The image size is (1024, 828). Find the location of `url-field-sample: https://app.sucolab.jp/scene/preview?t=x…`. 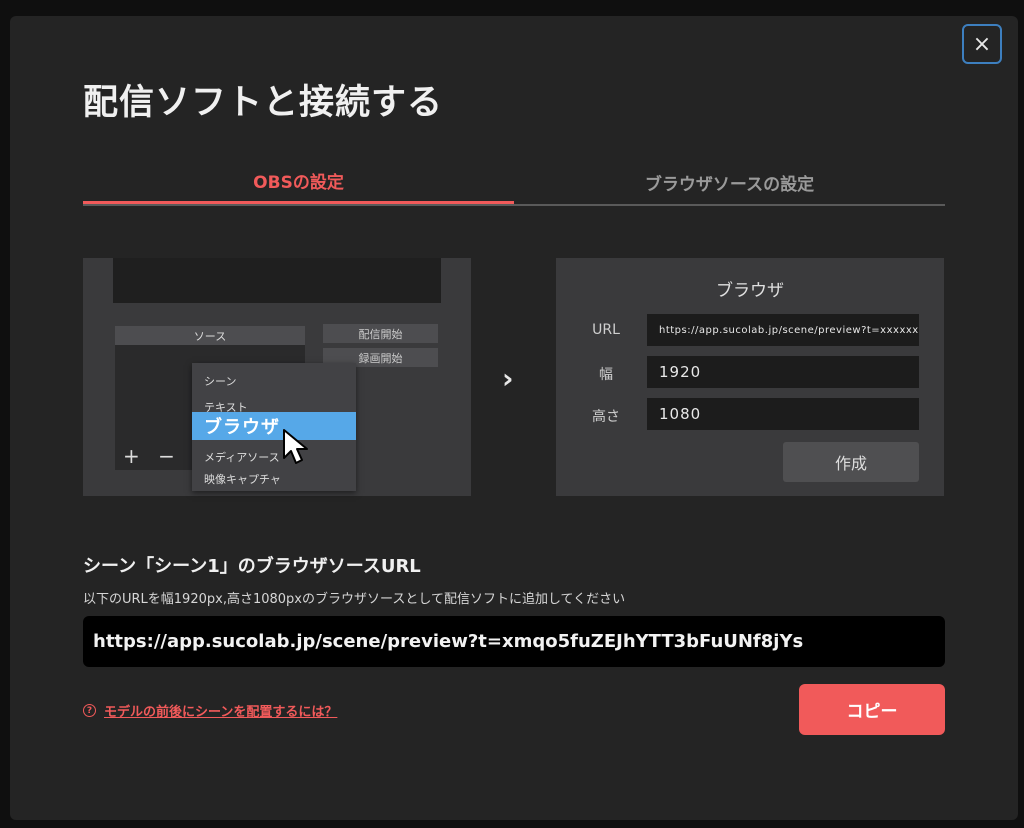

url-field-sample: https://app.sucolab.jp/scene/preview?t=x… is located at coordinates (783, 330).